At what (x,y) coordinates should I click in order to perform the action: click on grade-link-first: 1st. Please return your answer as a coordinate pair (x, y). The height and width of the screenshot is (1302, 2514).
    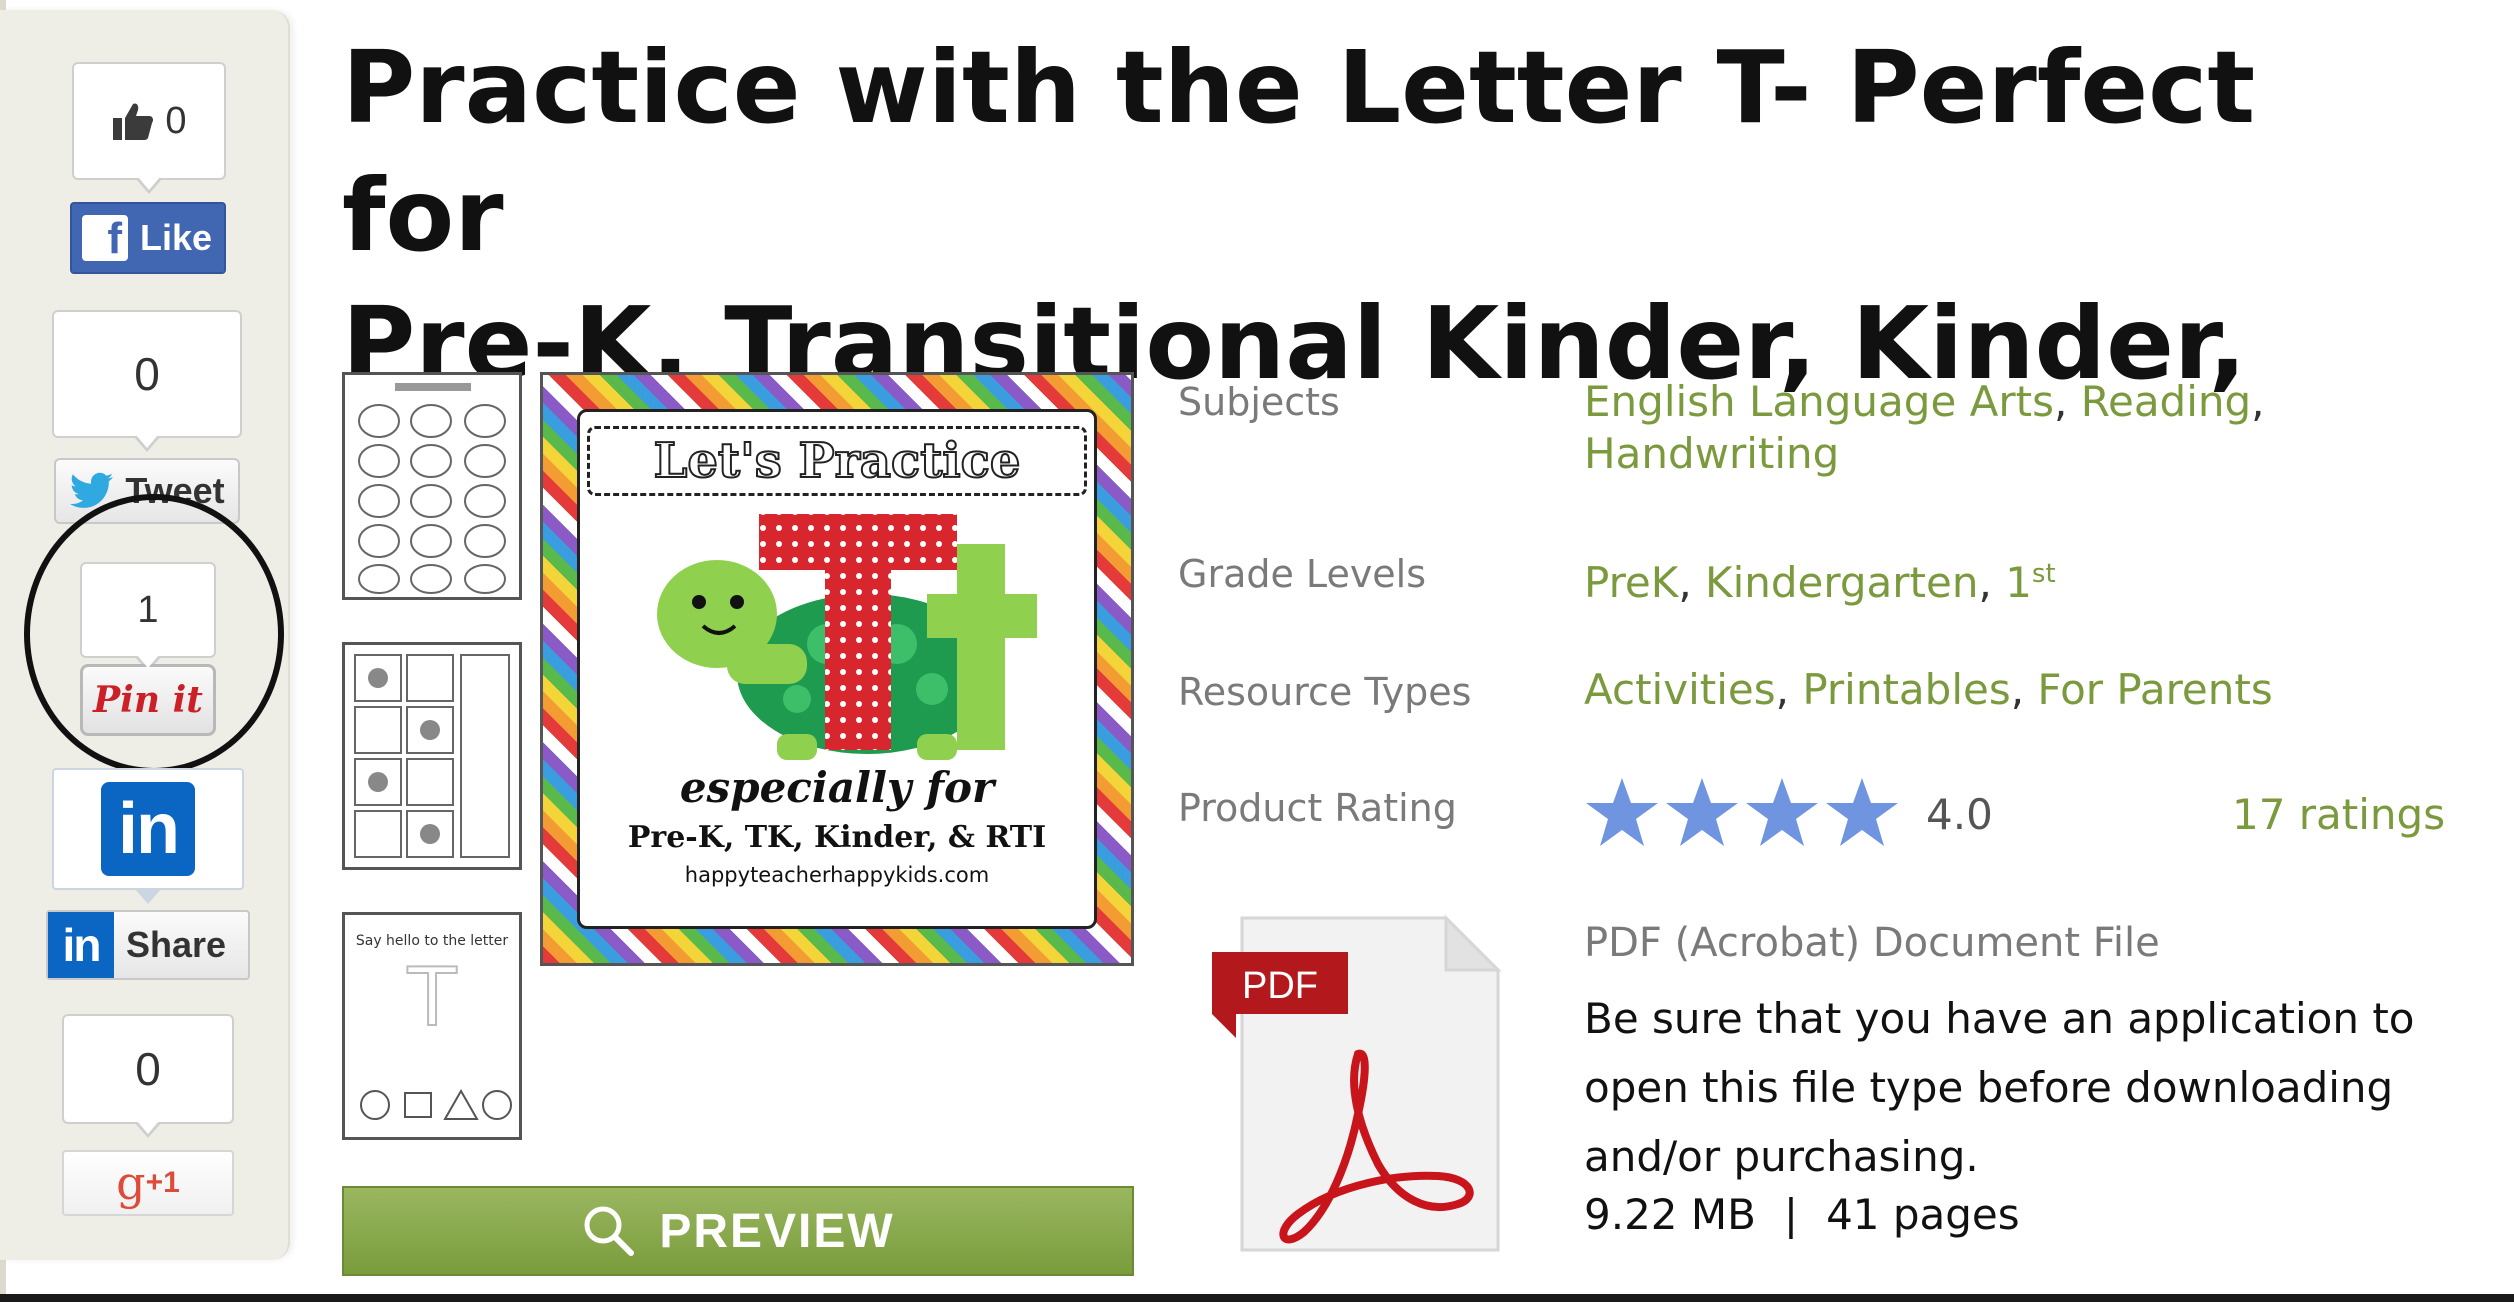
    Looking at the image, I should click on (2030, 582).